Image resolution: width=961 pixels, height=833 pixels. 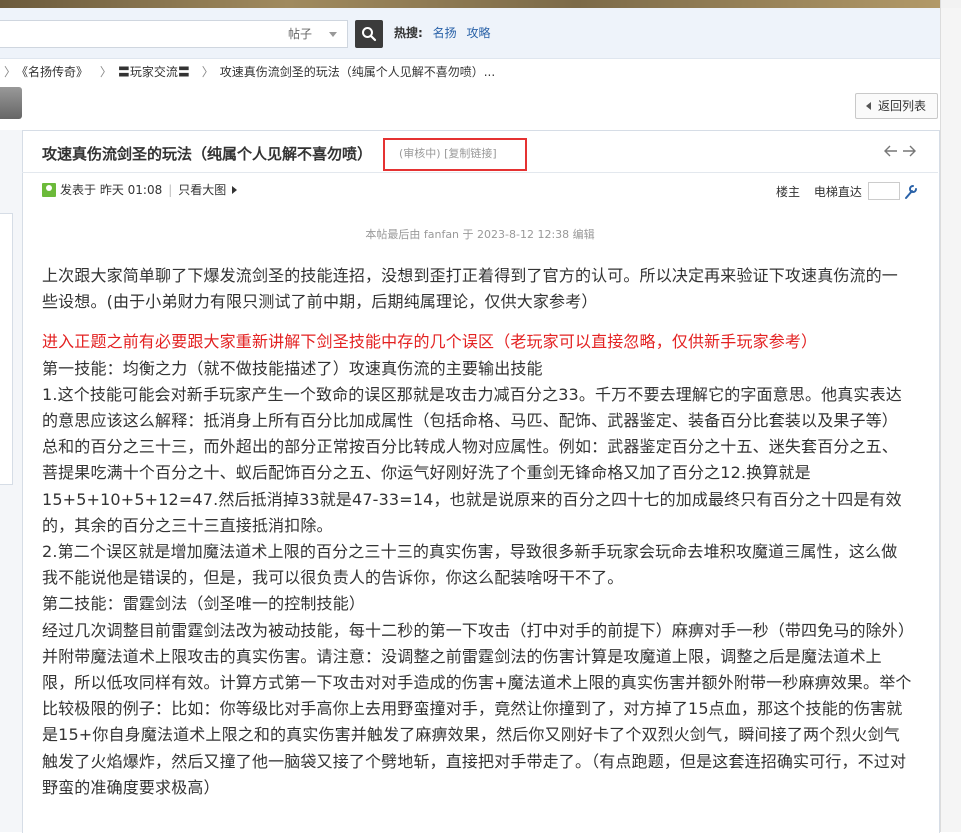 I want to click on divider, so click(x=480, y=172).